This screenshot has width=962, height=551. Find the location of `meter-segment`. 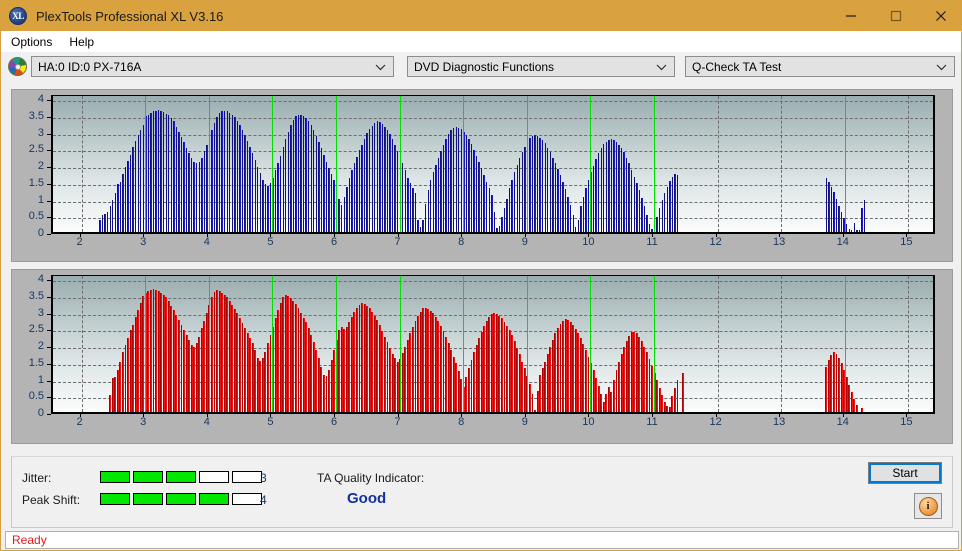

meter-segment is located at coordinates (148, 477).